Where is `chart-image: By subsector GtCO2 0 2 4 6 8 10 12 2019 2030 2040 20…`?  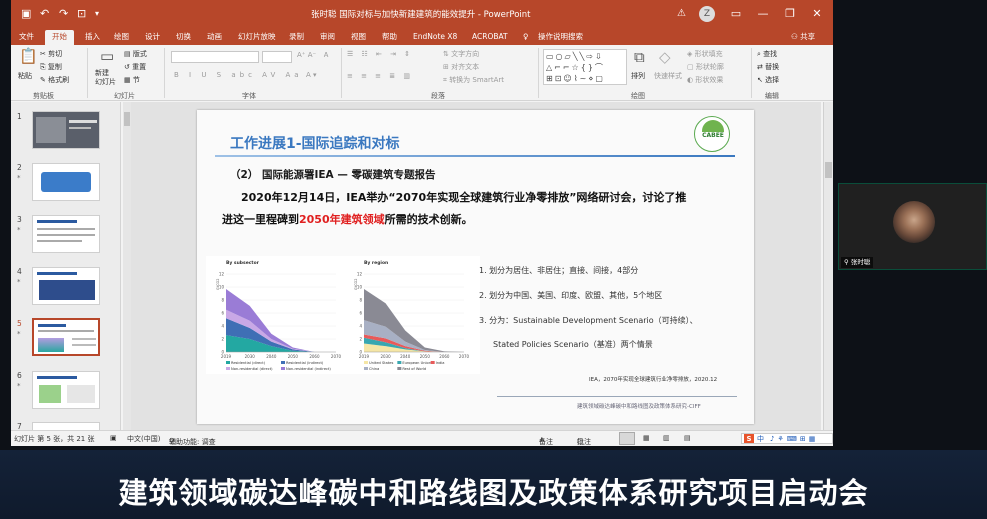 chart-image: By subsector GtCO2 0 2 4 6 8 10 12 2019 2030 2040 20… is located at coordinates (343, 315).